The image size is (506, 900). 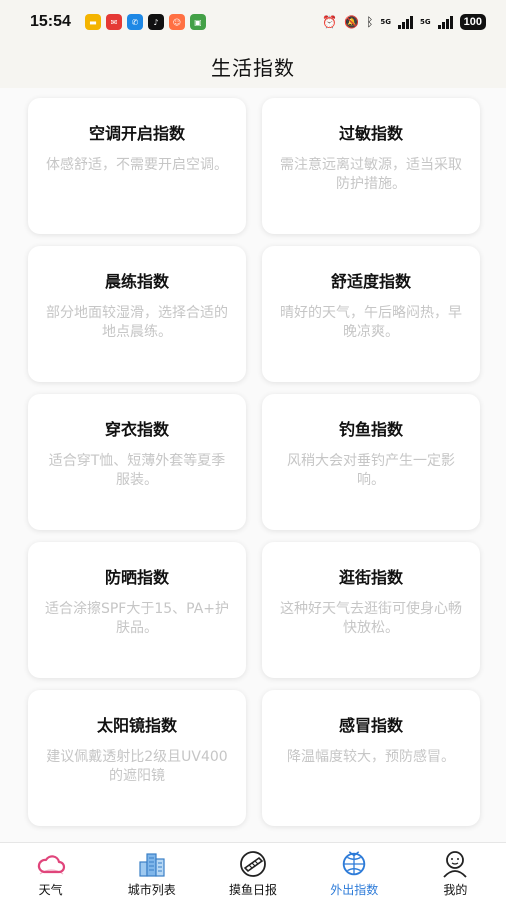 What do you see at coordinates (425, 21) in the screenshot?
I see `network-type-2: 5G` at bounding box center [425, 21].